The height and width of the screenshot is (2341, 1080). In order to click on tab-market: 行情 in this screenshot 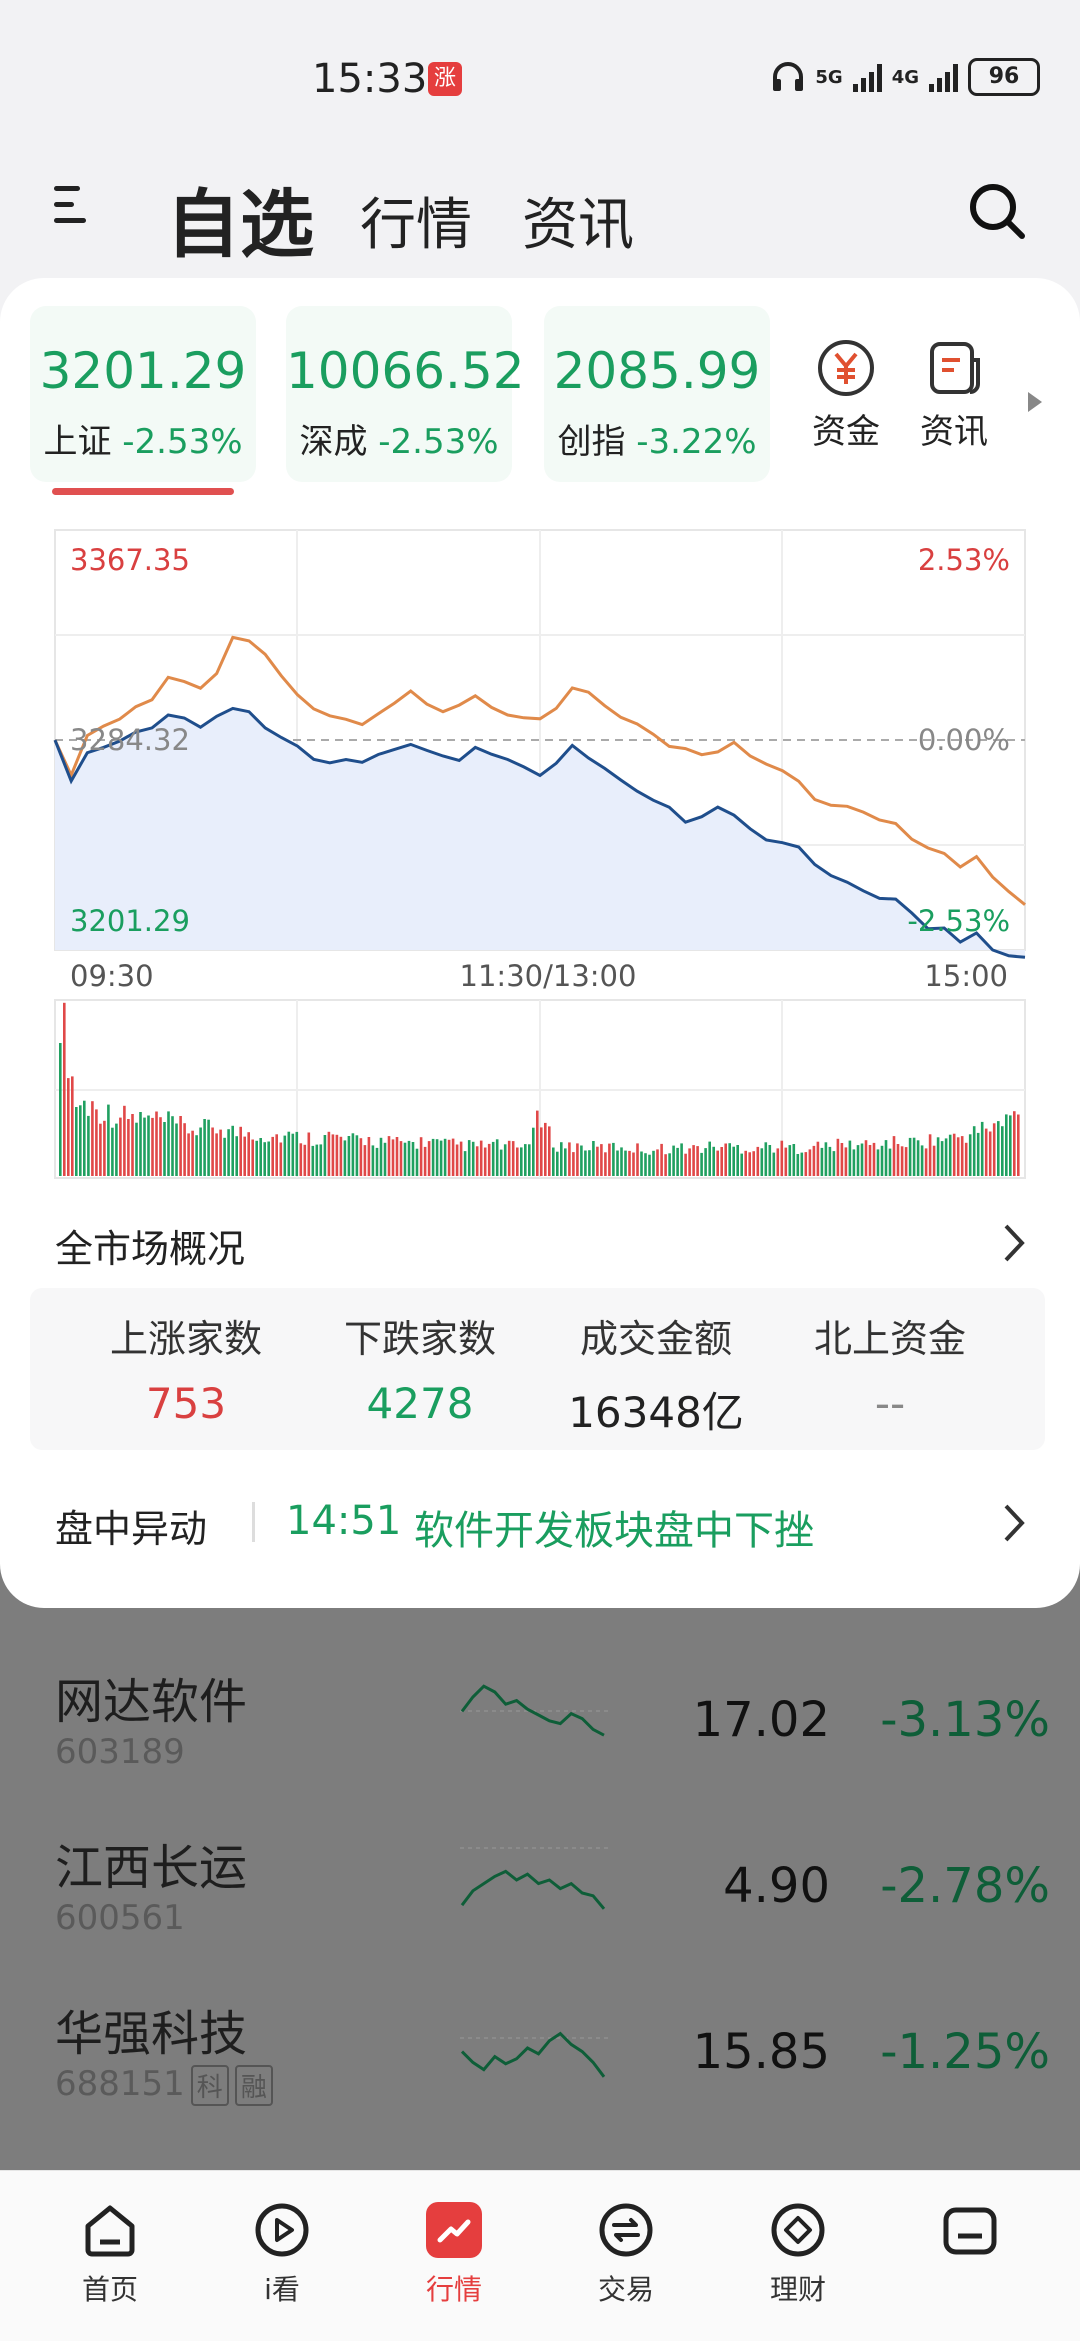, I will do `click(416, 220)`.